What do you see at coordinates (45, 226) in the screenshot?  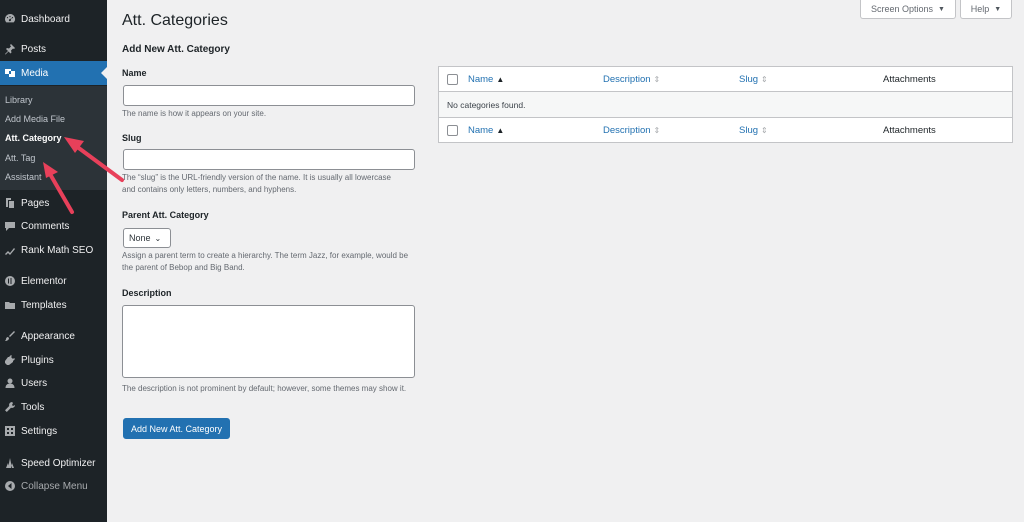 I see `menu-label: Comments` at bounding box center [45, 226].